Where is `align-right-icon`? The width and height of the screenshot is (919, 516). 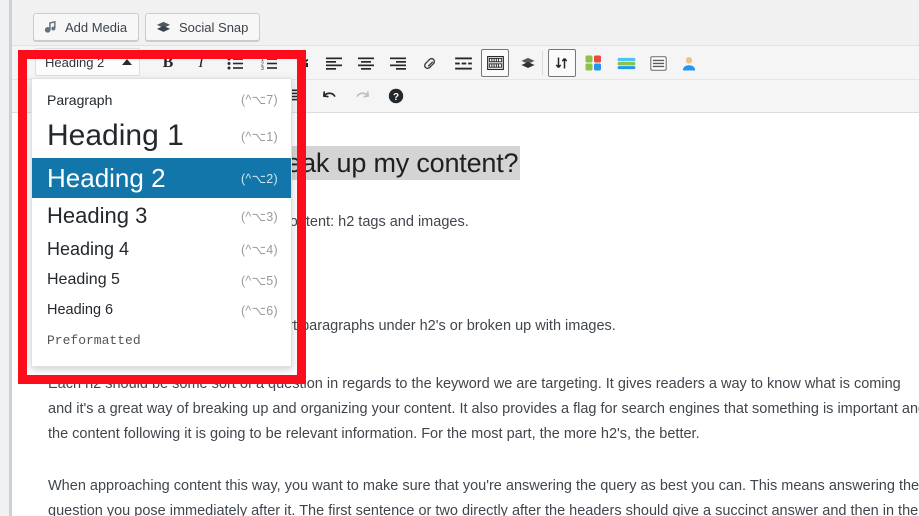
align-right-icon is located at coordinates (398, 63).